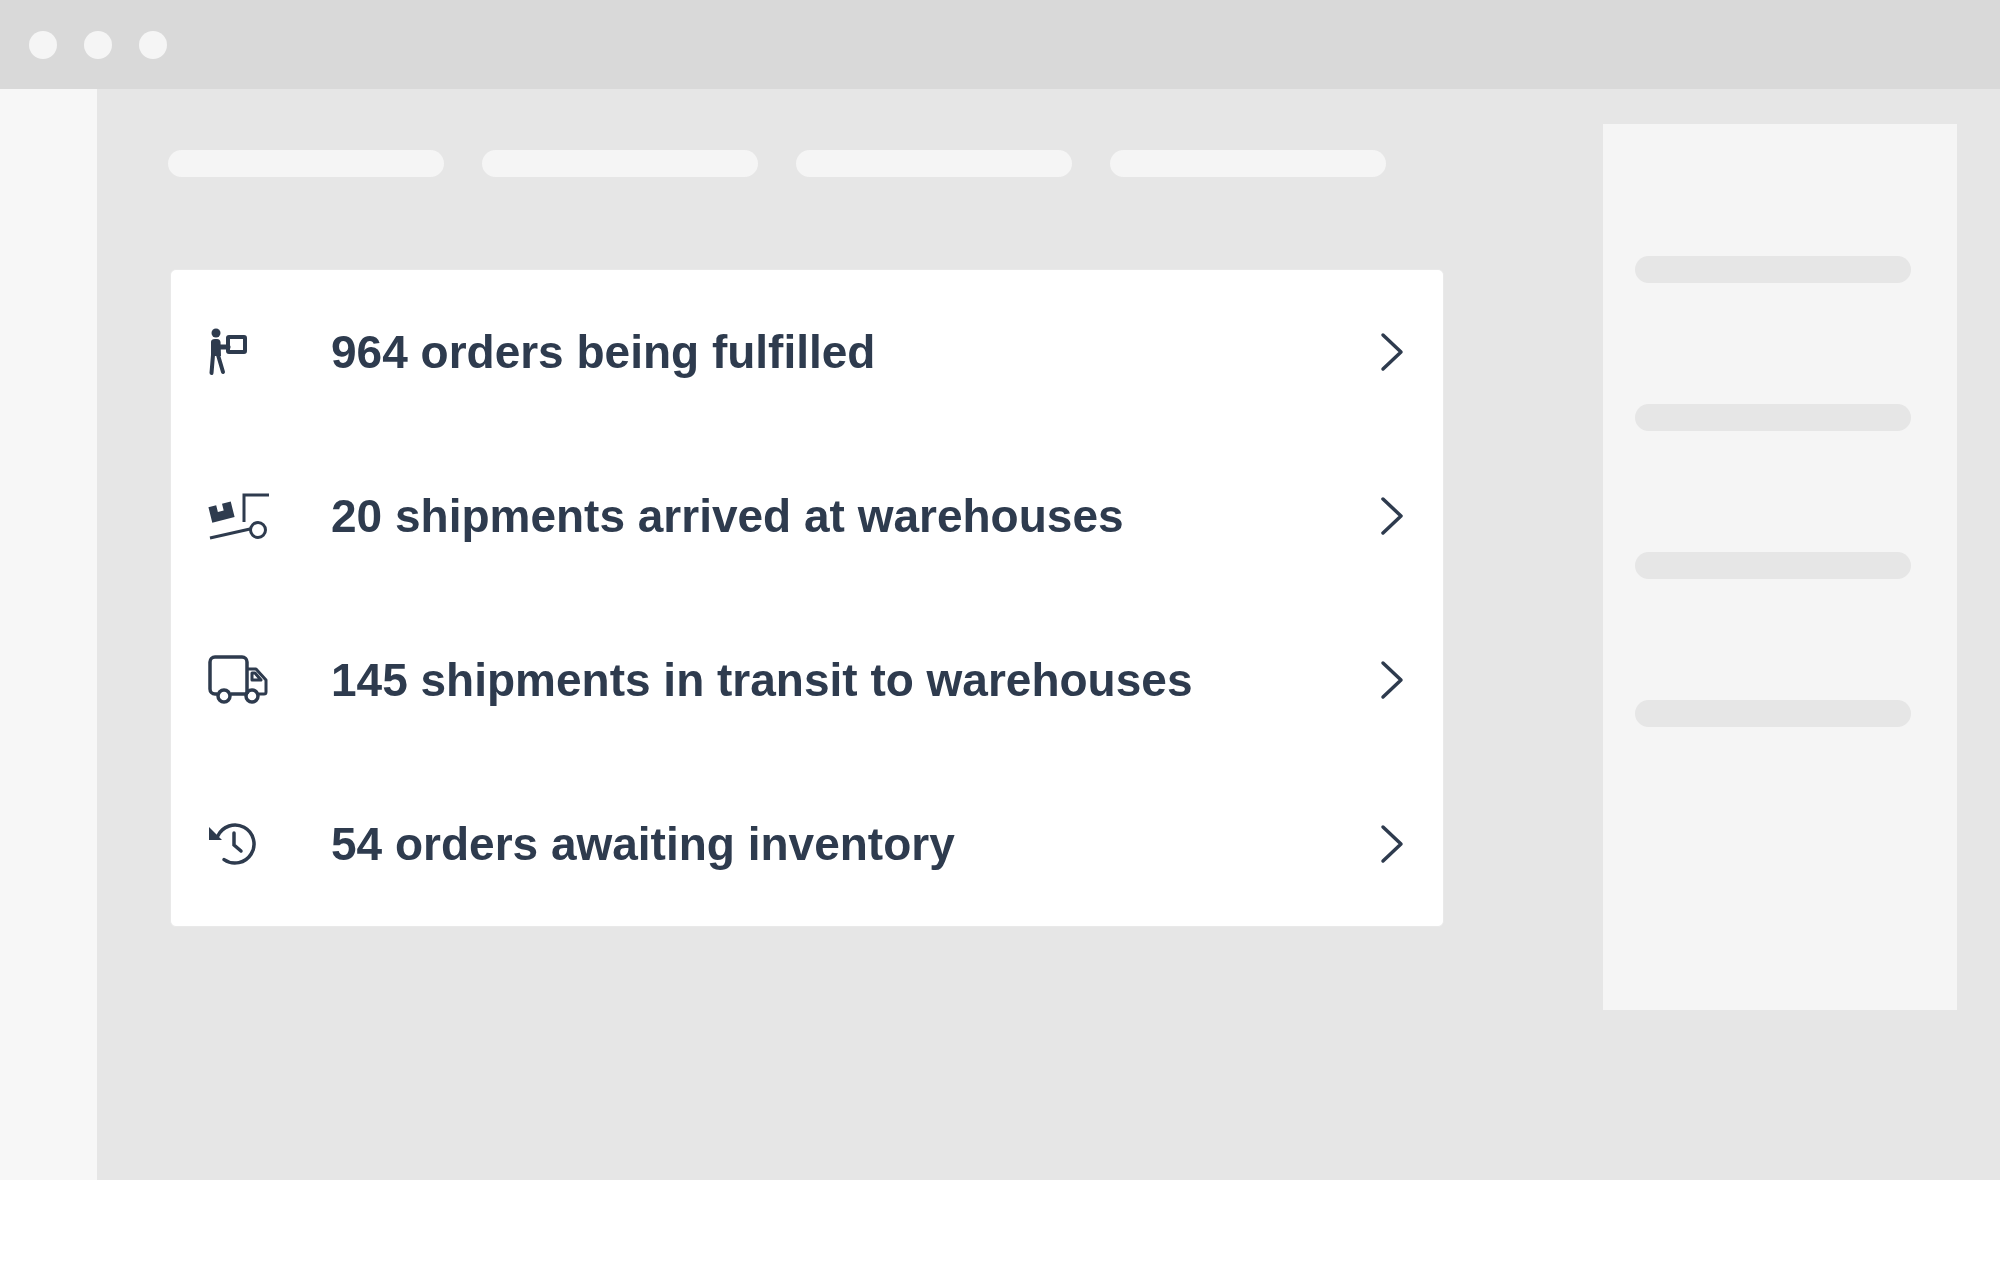 The height and width of the screenshot is (1263, 2000). What do you see at coordinates (232, 844) in the screenshot?
I see `history-clock-icon` at bounding box center [232, 844].